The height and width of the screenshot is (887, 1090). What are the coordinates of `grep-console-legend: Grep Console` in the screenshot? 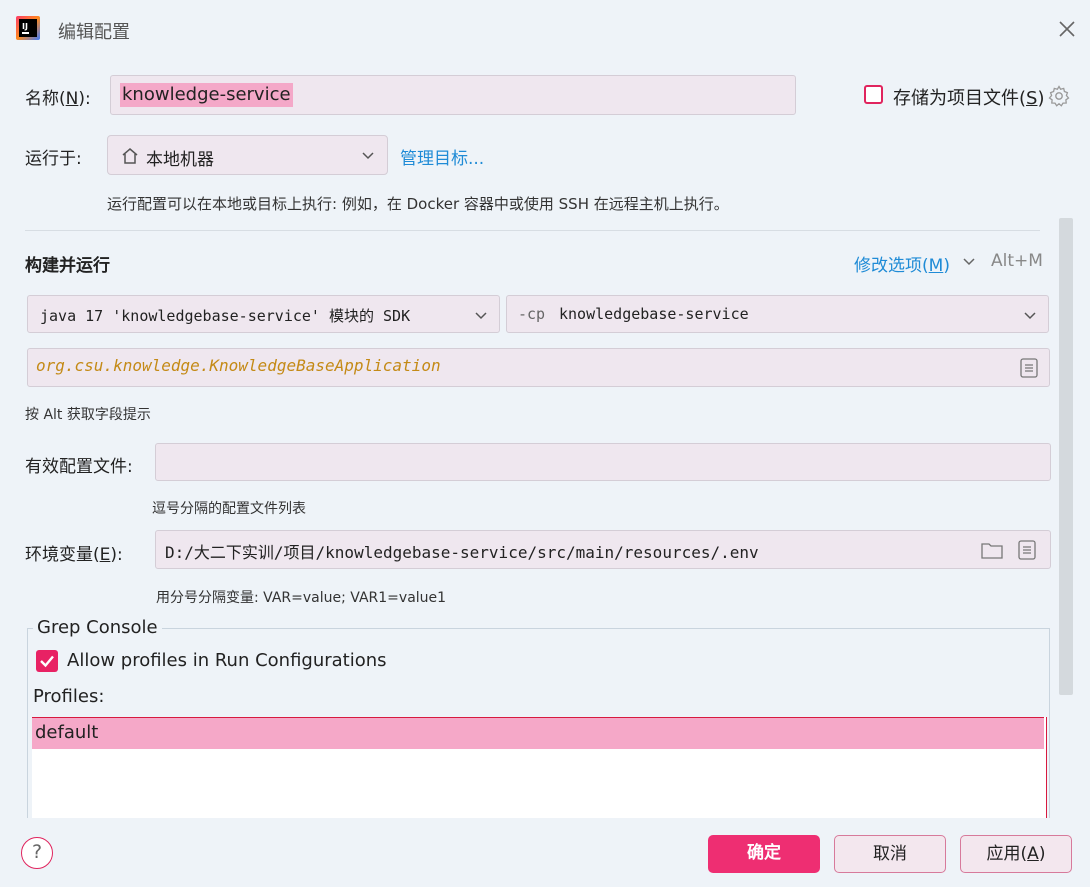 It's located at (97, 627).